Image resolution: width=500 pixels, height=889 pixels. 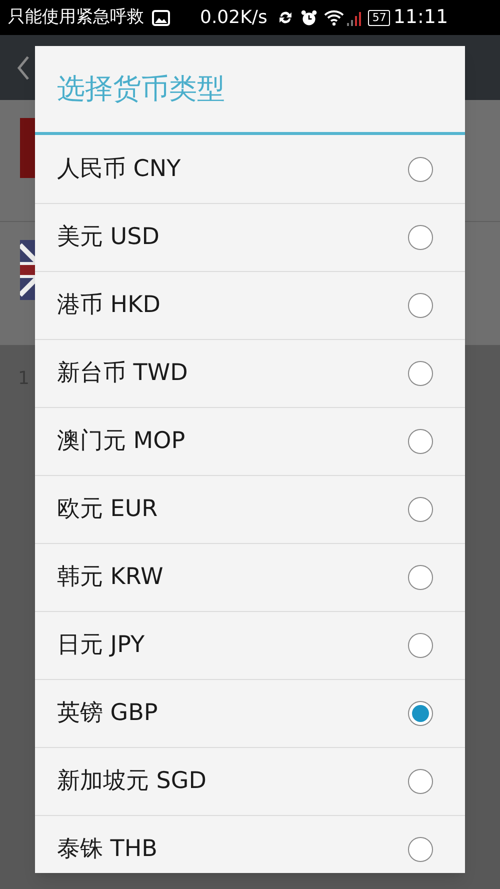 I want to click on signal-icon, so click(x=355, y=18).